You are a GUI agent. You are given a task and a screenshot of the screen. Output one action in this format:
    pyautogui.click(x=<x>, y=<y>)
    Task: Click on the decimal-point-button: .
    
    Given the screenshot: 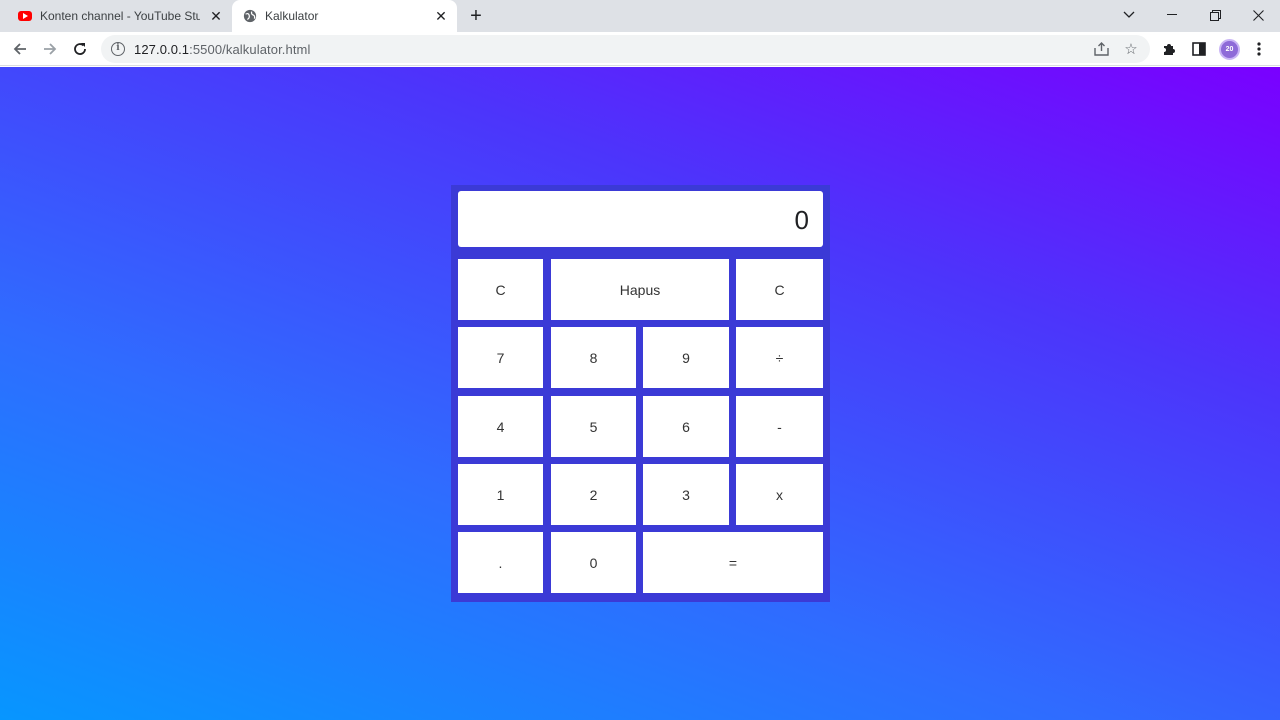 What is the action you would take?
    pyautogui.click(x=500, y=562)
    